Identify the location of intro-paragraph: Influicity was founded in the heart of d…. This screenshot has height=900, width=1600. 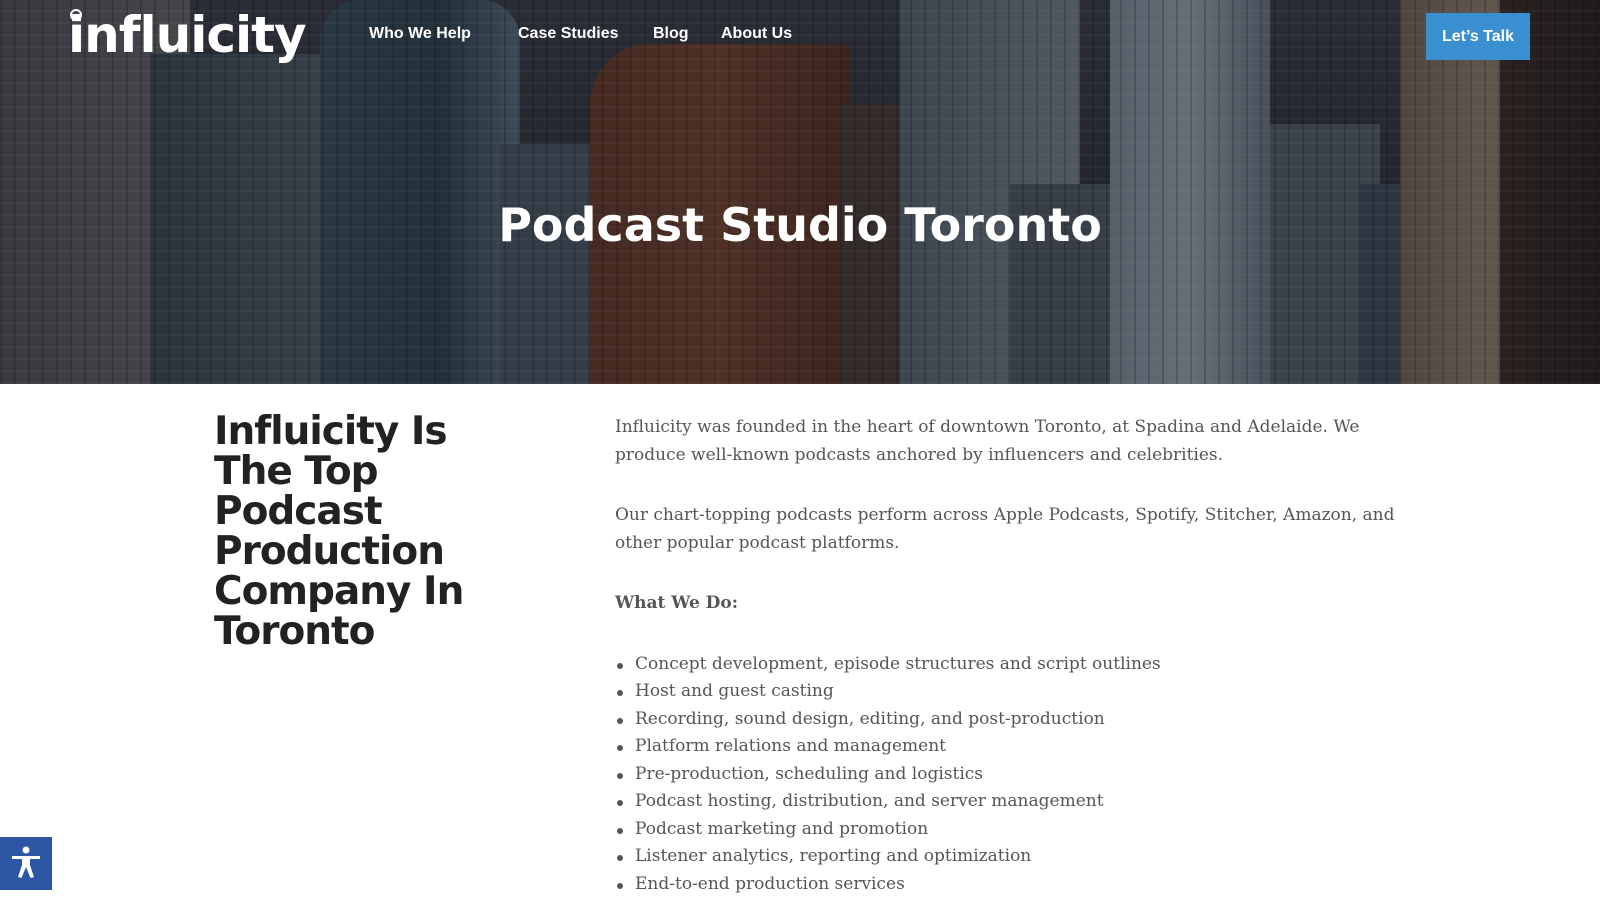
(987, 441).